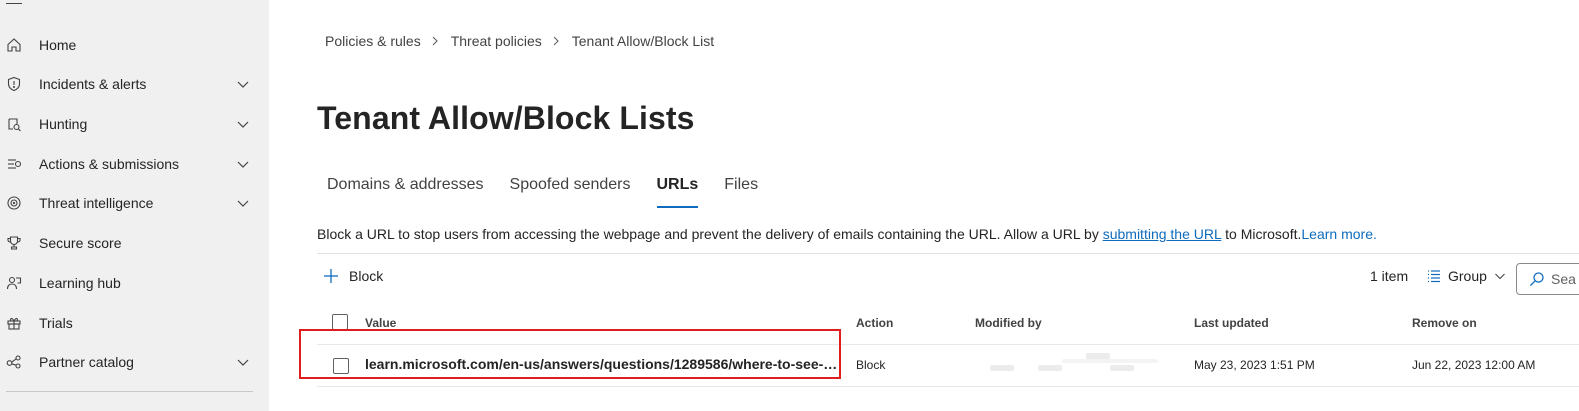 The height and width of the screenshot is (411, 1579). Describe the element at coordinates (366, 276) in the screenshot. I see `block-button-label: Block` at that location.